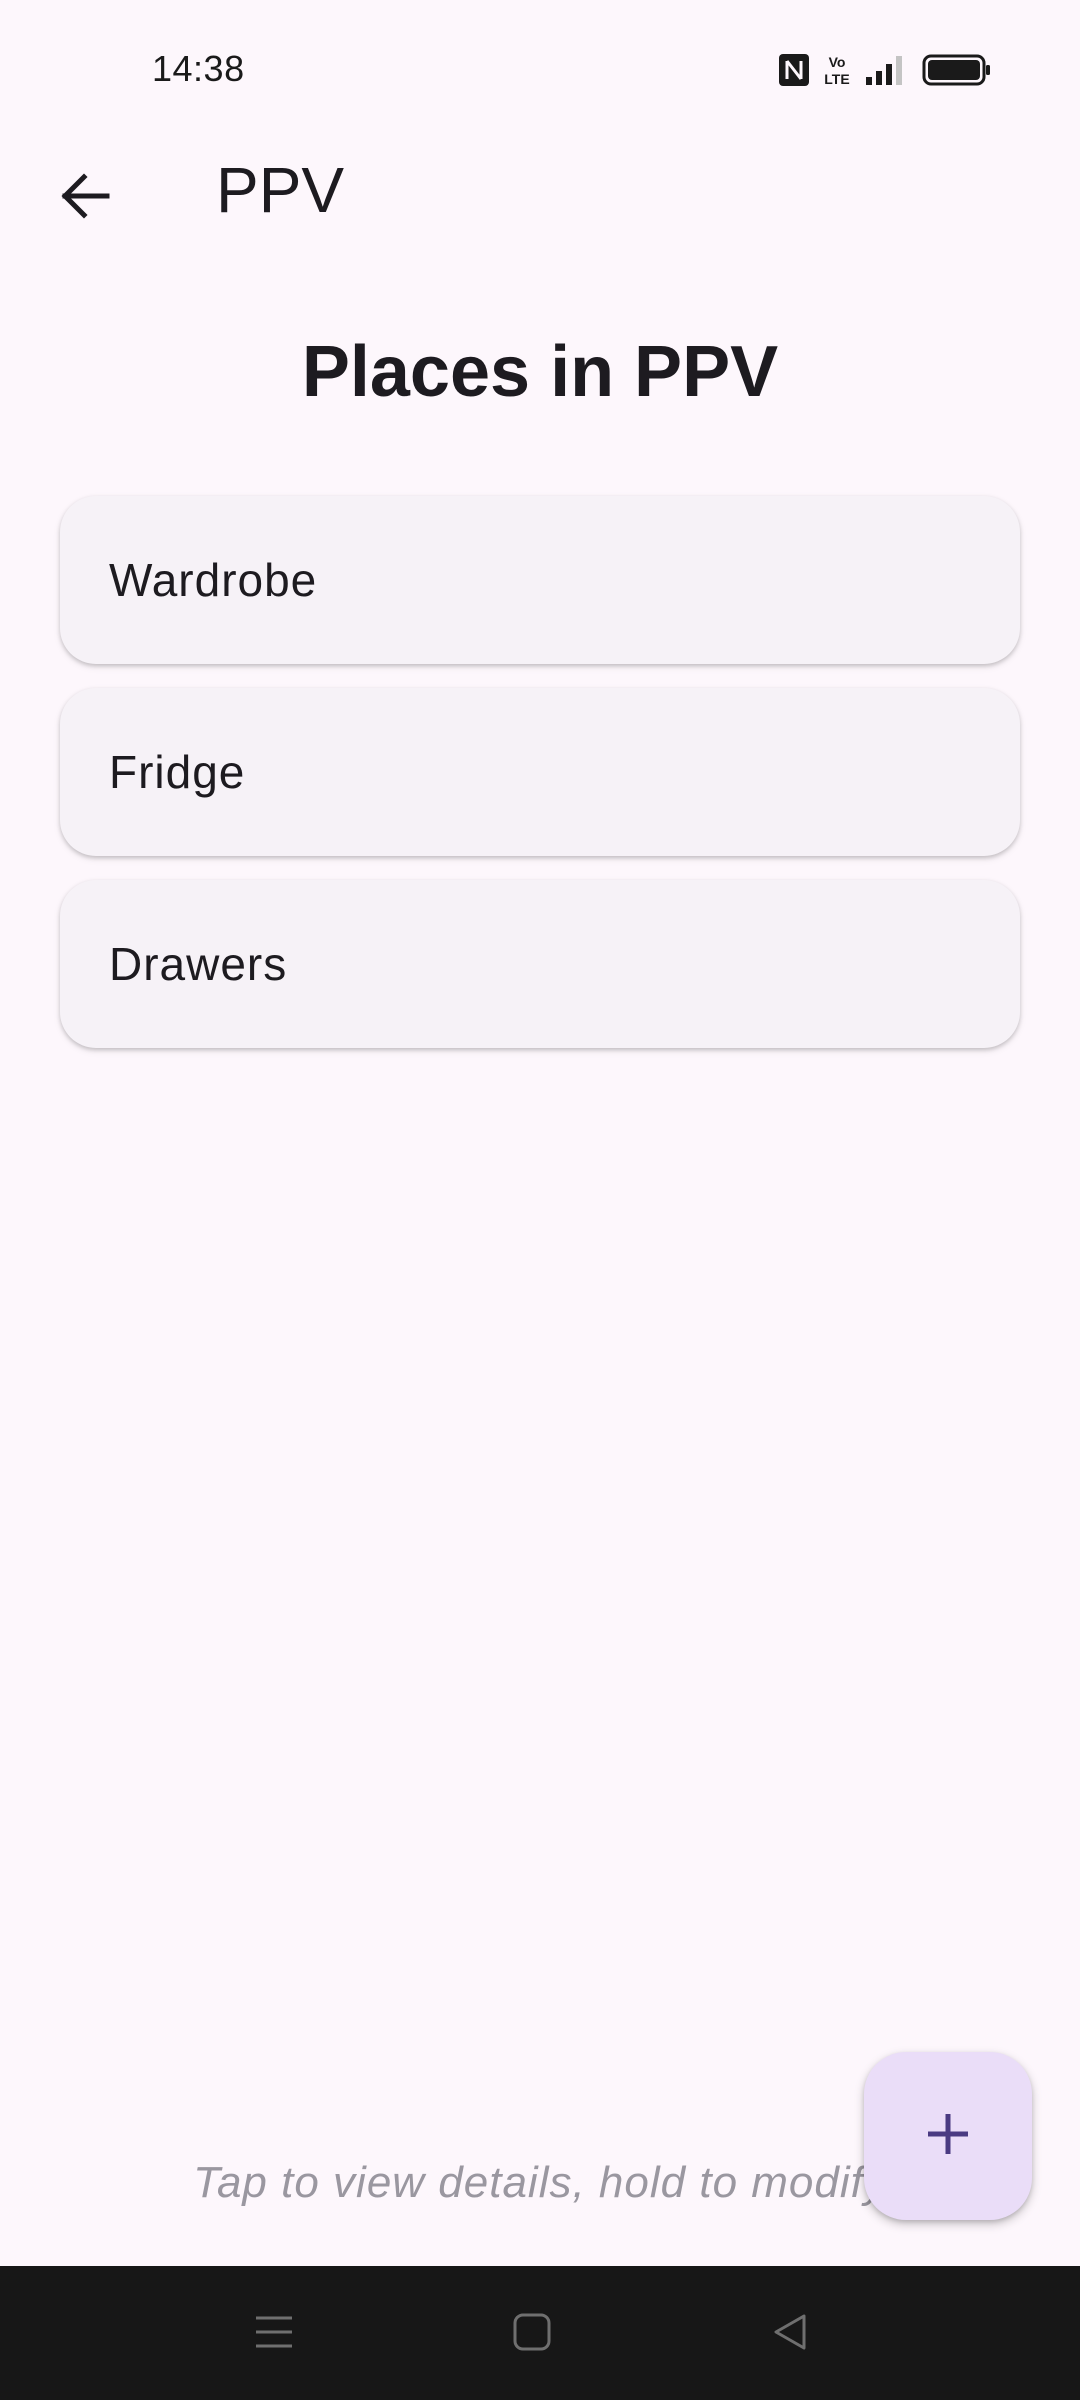  Describe the element at coordinates (837, 62) in the screenshot. I see `svg-text: Vo` at that location.